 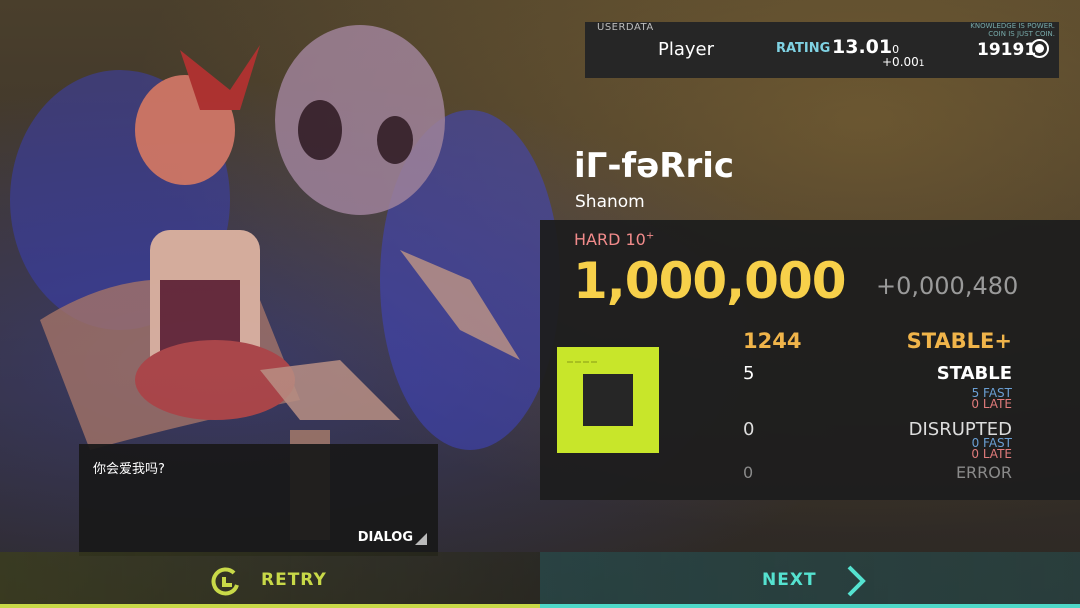 I want to click on song-artist: Shanom, so click(x=610, y=202).